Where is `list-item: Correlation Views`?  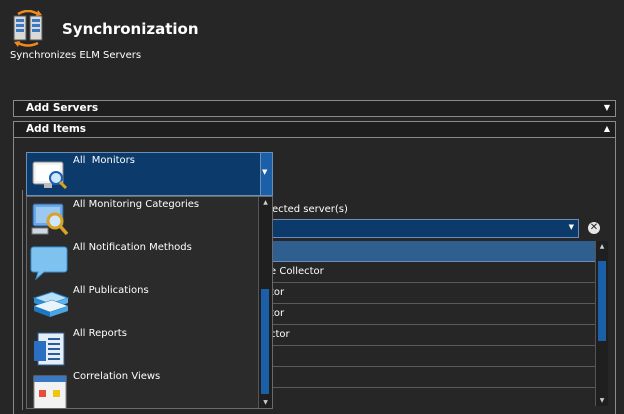
list-item: Correlation Views is located at coordinates (143, 388).